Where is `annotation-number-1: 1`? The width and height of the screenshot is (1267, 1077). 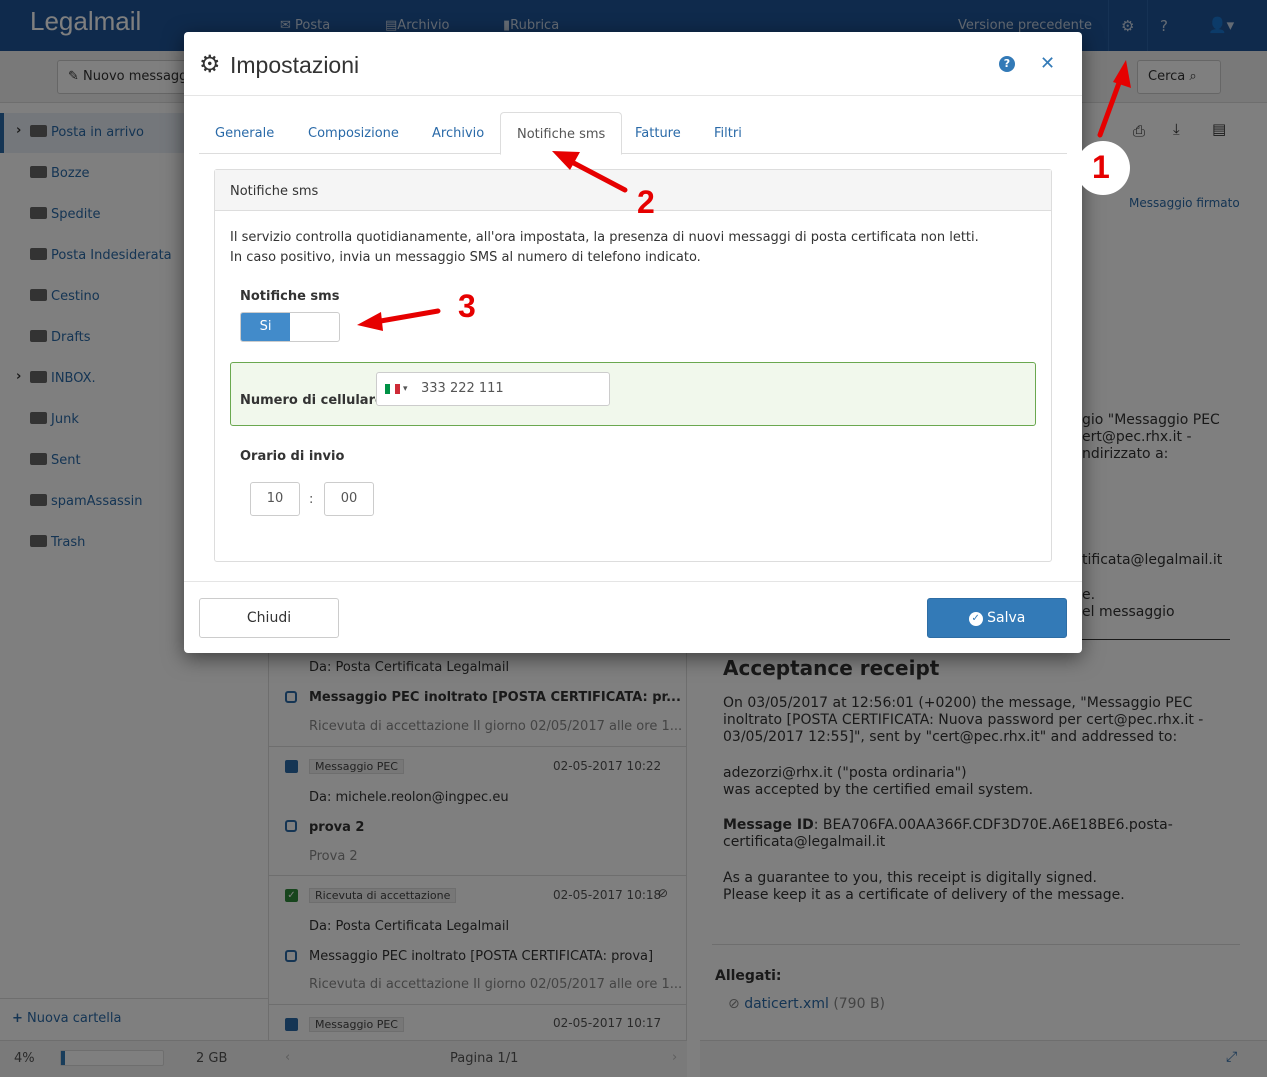 annotation-number-1: 1 is located at coordinates (1101, 167).